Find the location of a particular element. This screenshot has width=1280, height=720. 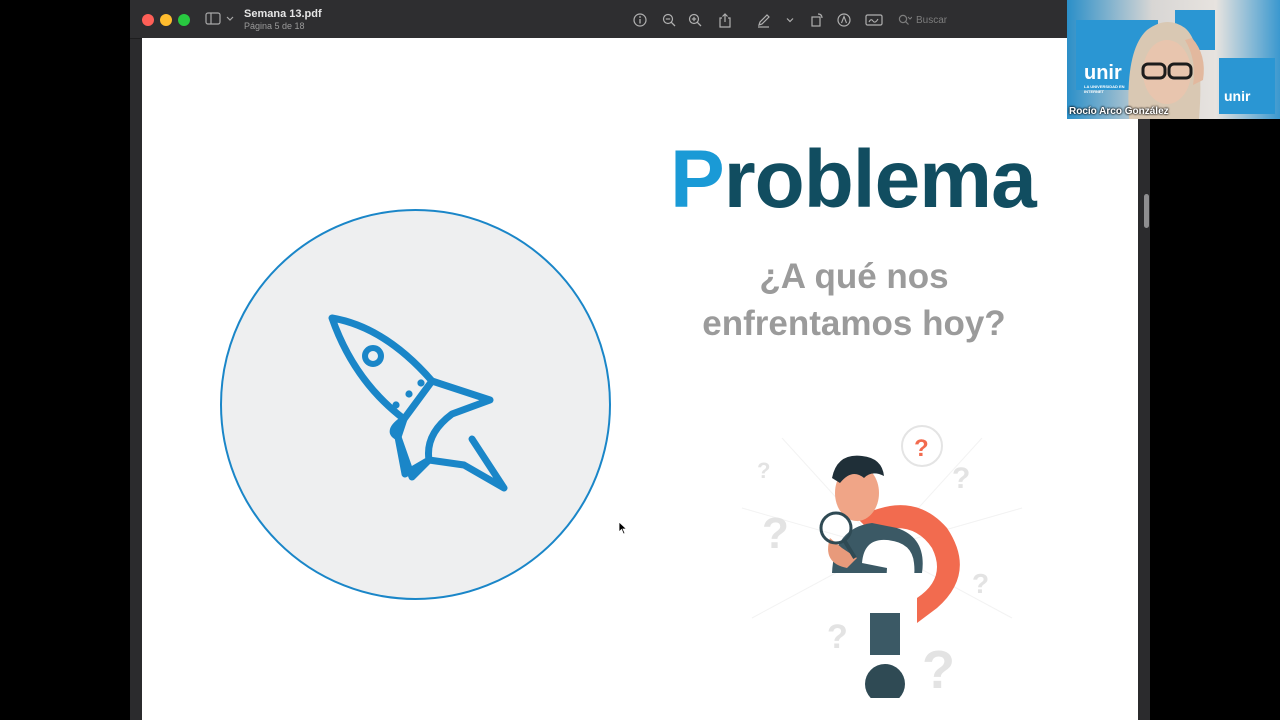

page-indicator: Página 5 de 18 is located at coordinates (274, 26).